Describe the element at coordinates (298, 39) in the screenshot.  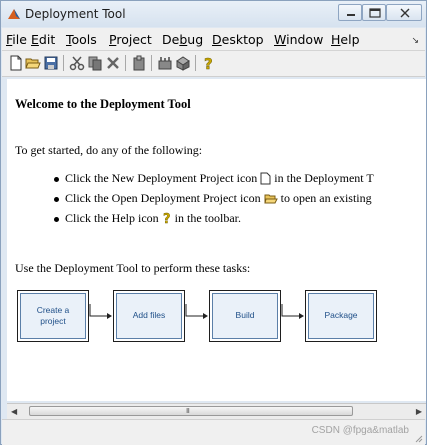
I see `menu-window: Window` at that location.